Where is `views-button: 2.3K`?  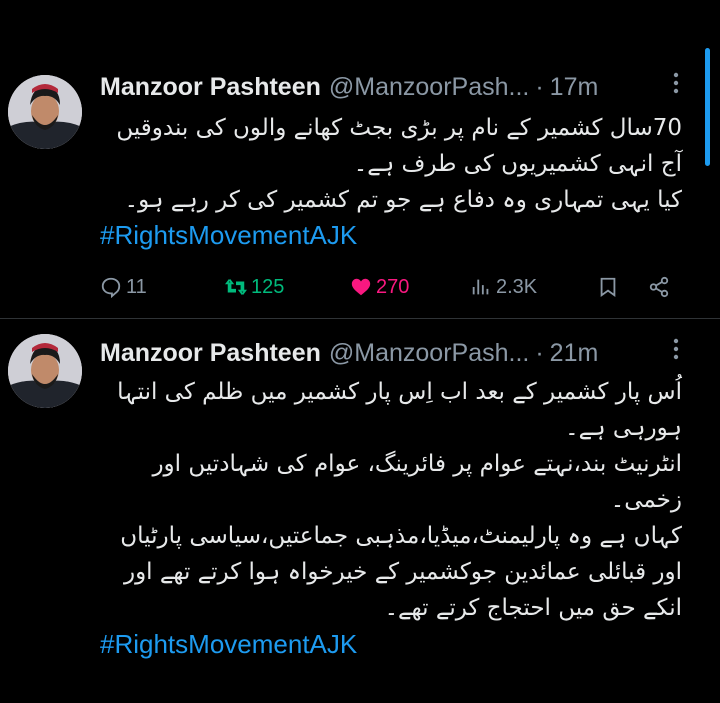
views-button: 2.3K is located at coordinates (503, 287).